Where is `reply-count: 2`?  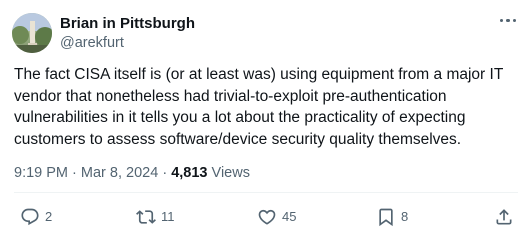 reply-count: 2 is located at coordinates (49, 216).